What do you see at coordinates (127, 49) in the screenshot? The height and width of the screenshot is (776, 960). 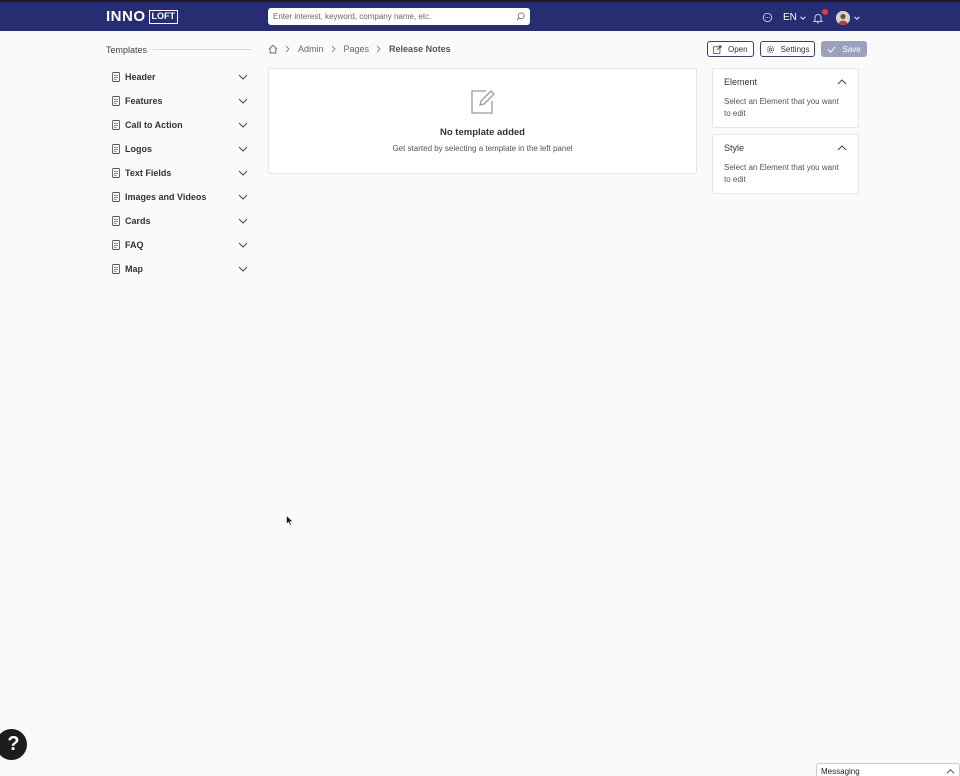 I see `sidebar-title: Templates` at bounding box center [127, 49].